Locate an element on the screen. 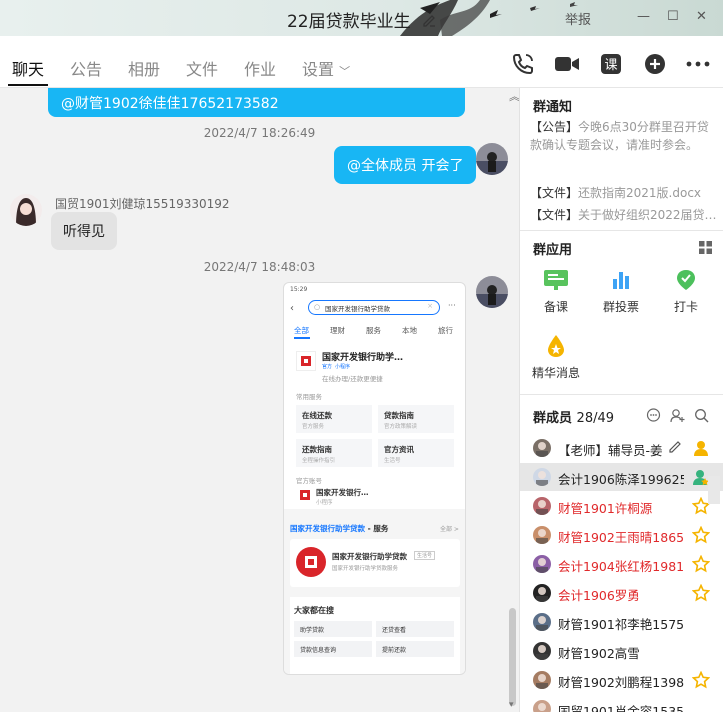  service-sub: 全程操作指引 is located at coordinates (319, 461).